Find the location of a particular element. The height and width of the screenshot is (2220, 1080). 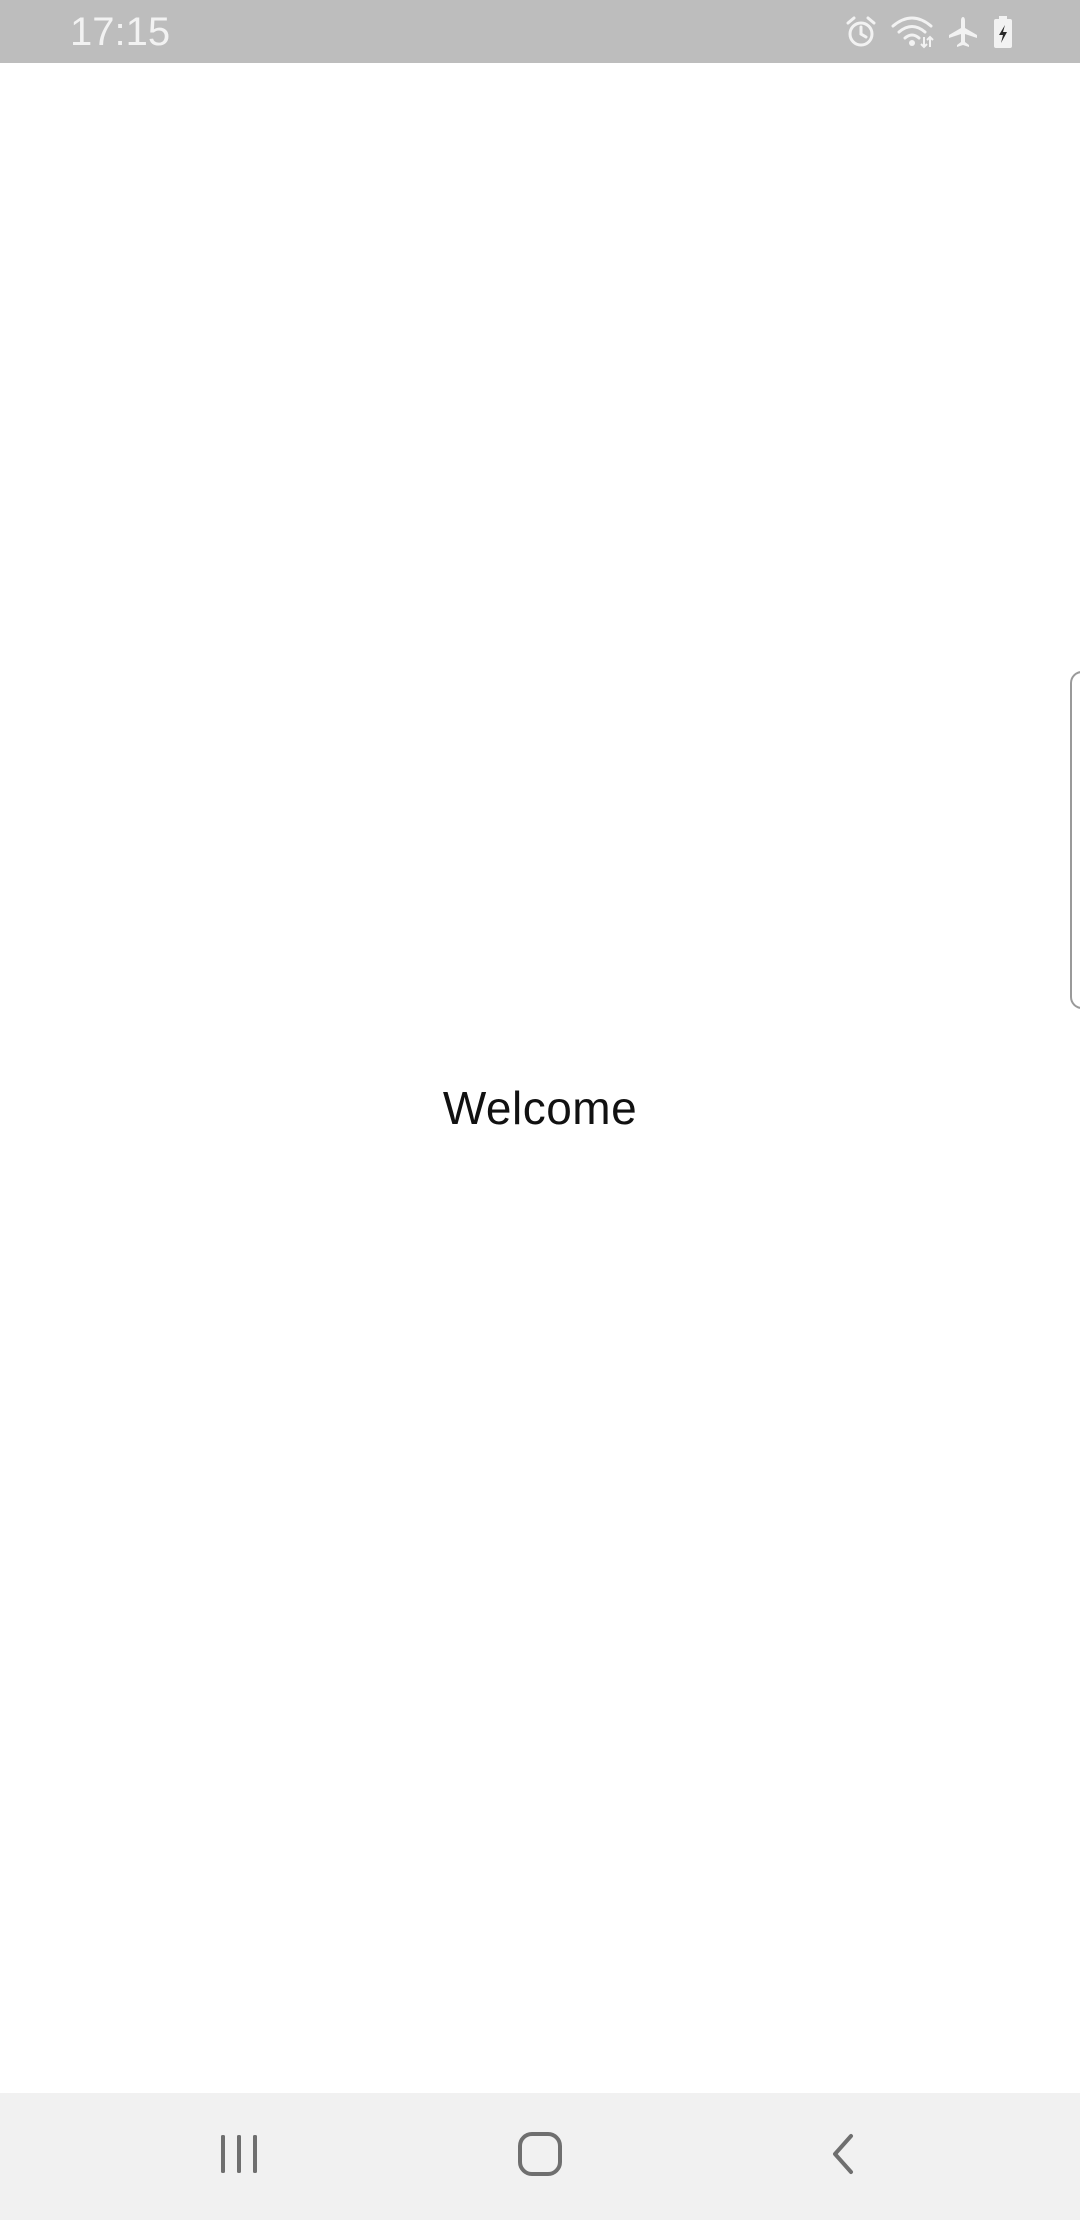

back-button is located at coordinates (843, 2156).